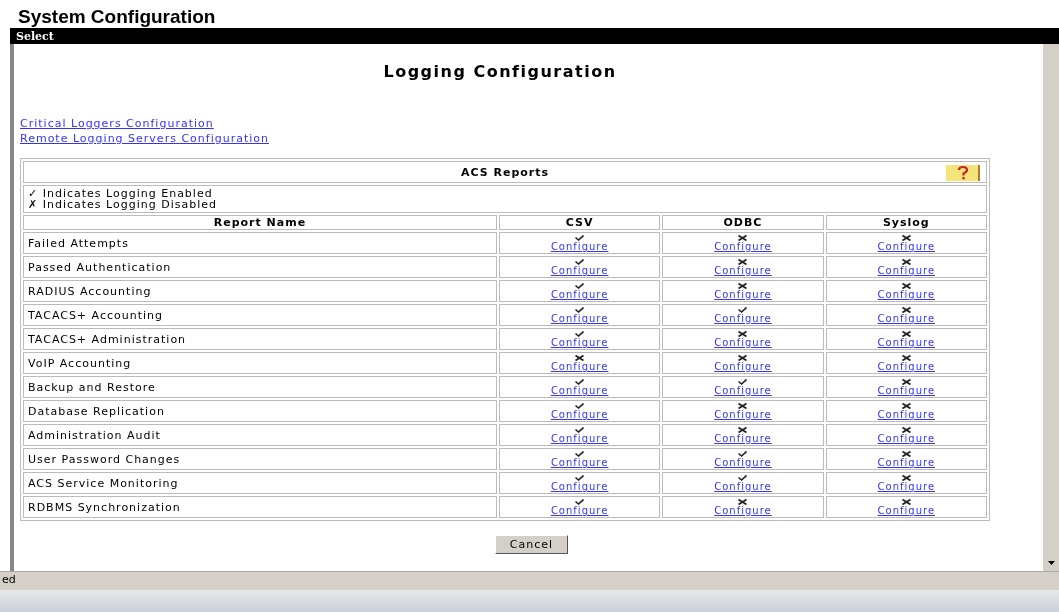  I want to click on legend-item: ✗ Indicates Logging Disabled, so click(123, 204).